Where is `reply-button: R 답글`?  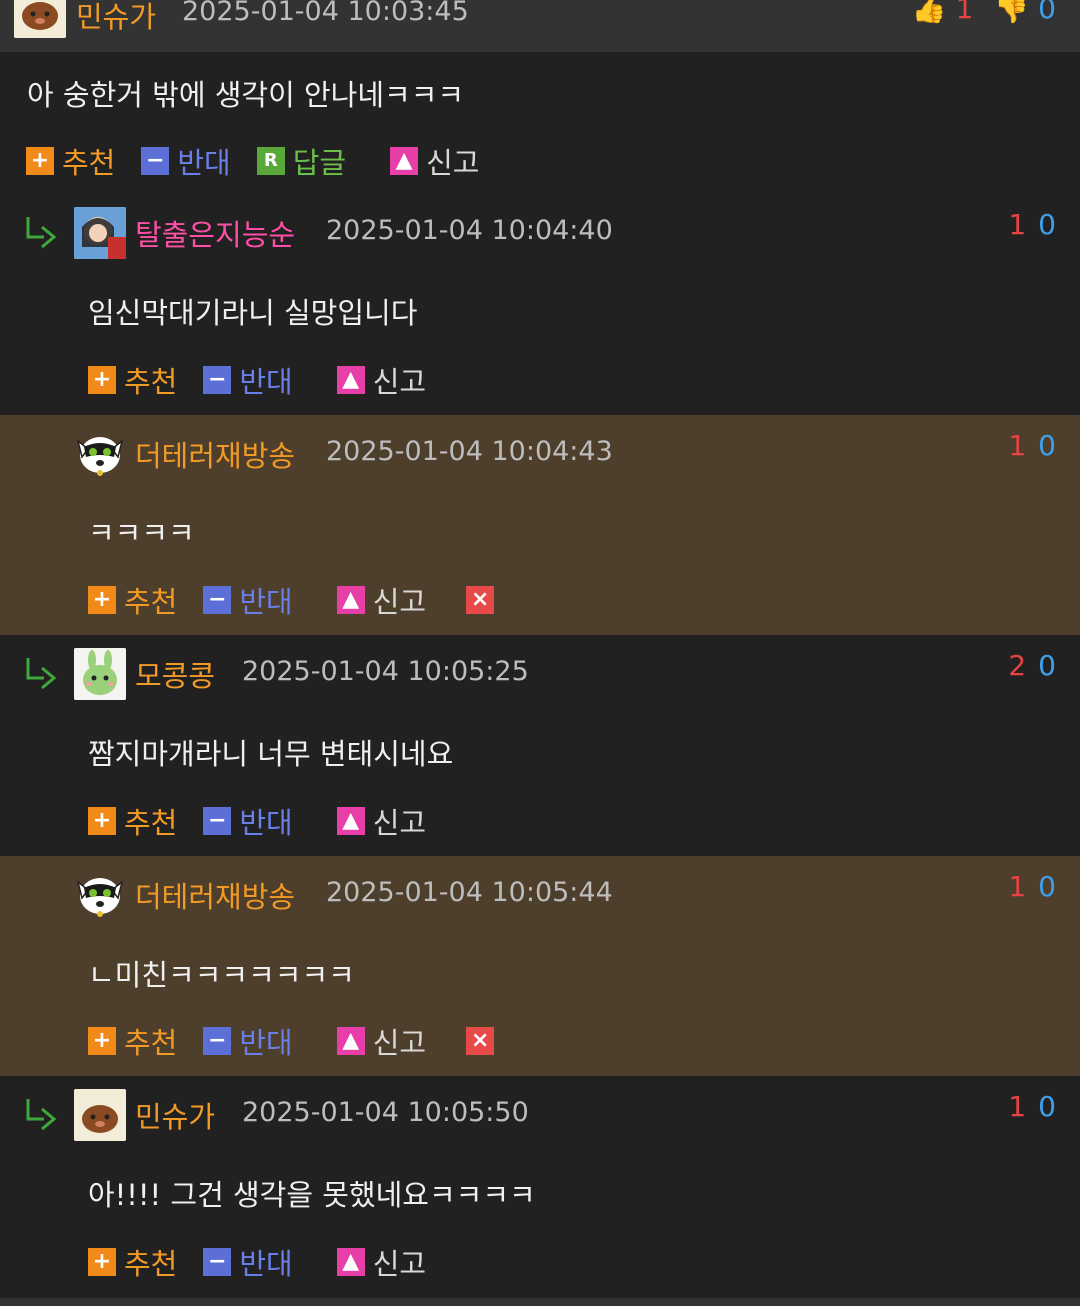 reply-button: R 답글 is located at coordinates (301, 161).